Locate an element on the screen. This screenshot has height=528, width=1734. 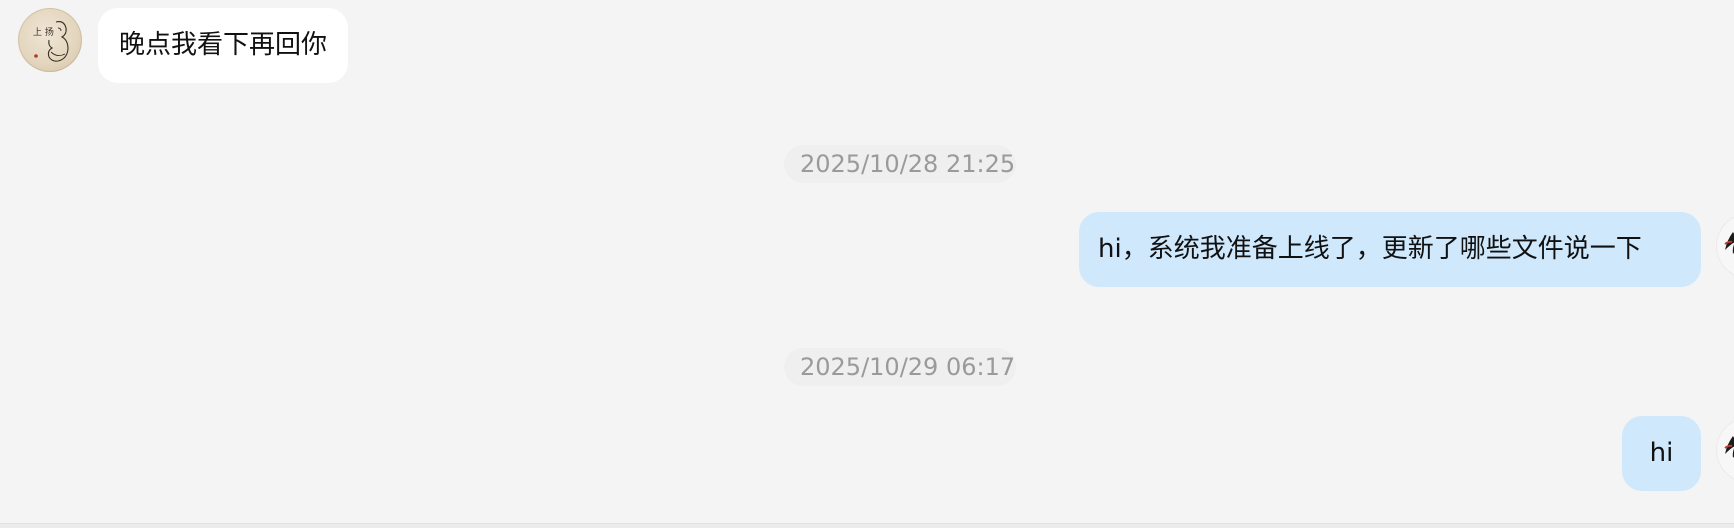
avatar-seal-text-top: 上 扬 is located at coordinates (43, 32).